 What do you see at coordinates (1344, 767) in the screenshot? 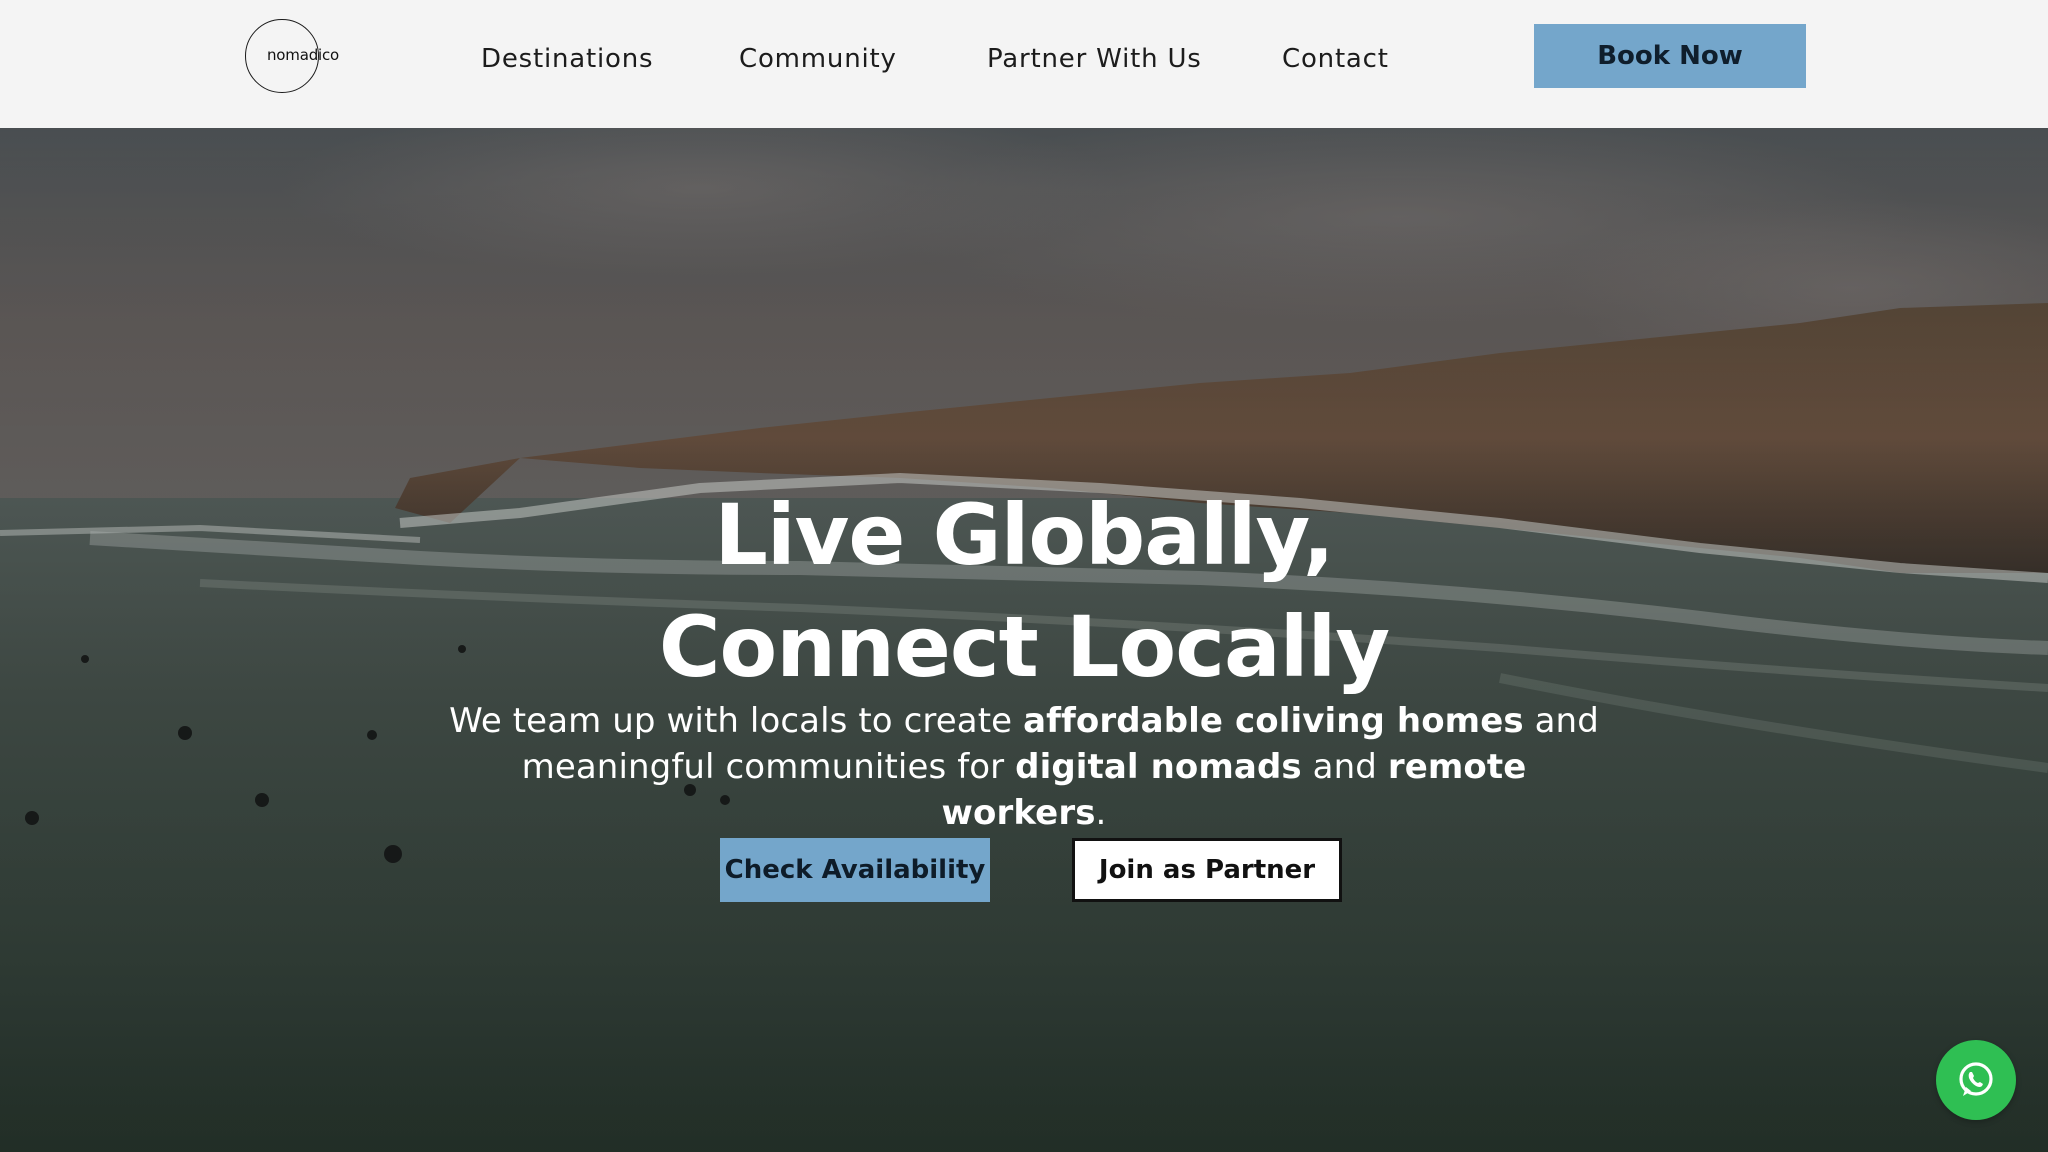
I see `subtitle-text: and` at bounding box center [1344, 767].